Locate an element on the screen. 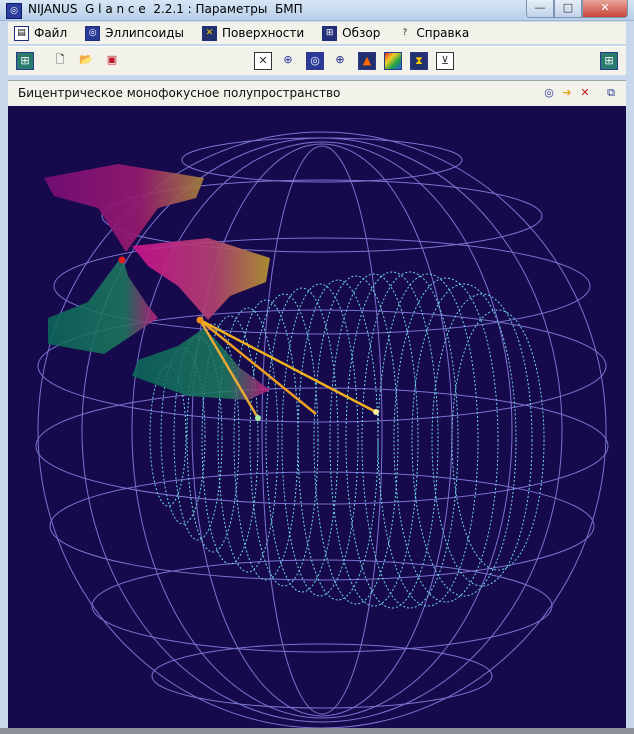 This screenshot has width=634, height=734. menu-surfaces: ✕ Поверхности is located at coordinates (253, 33).